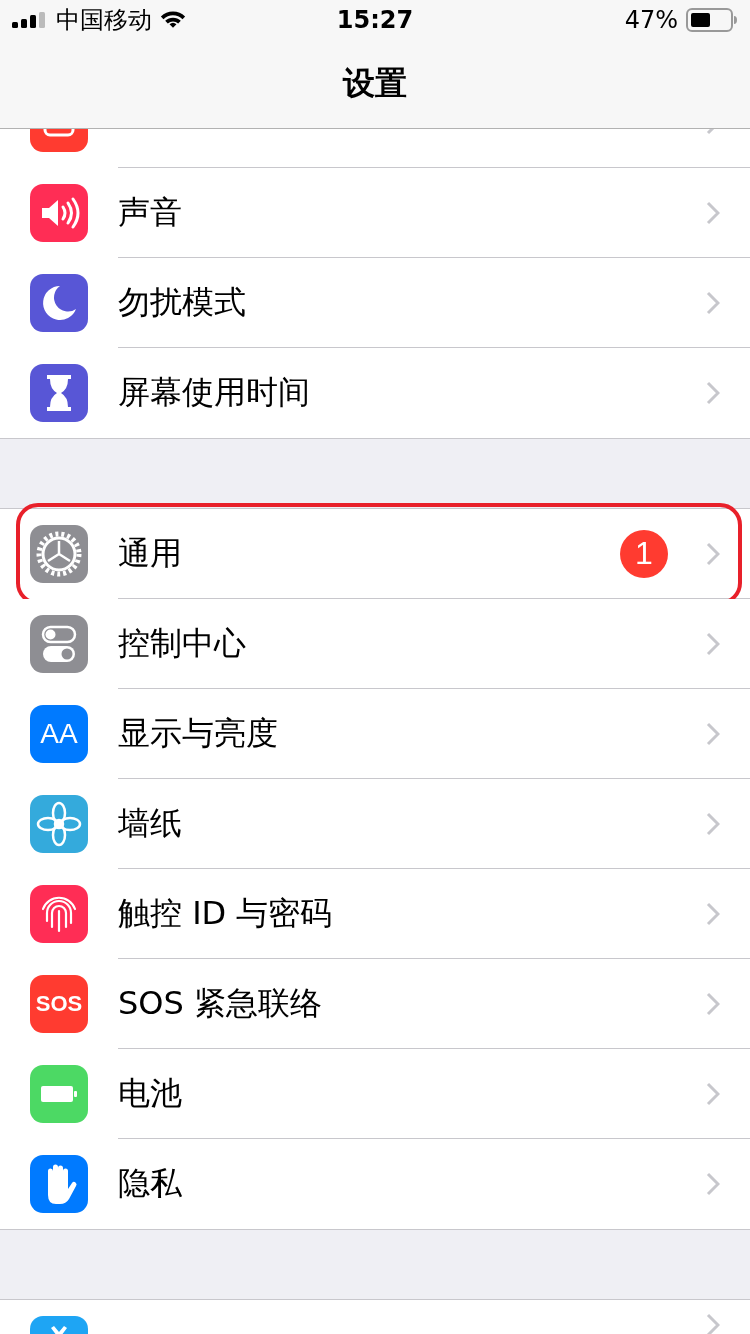 The width and height of the screenshot is (750, 1334). What do you see at coordinates (198, 733) in the screenshot?
I see `row-label: 显示与亮度` at bounding box center [198, 733].